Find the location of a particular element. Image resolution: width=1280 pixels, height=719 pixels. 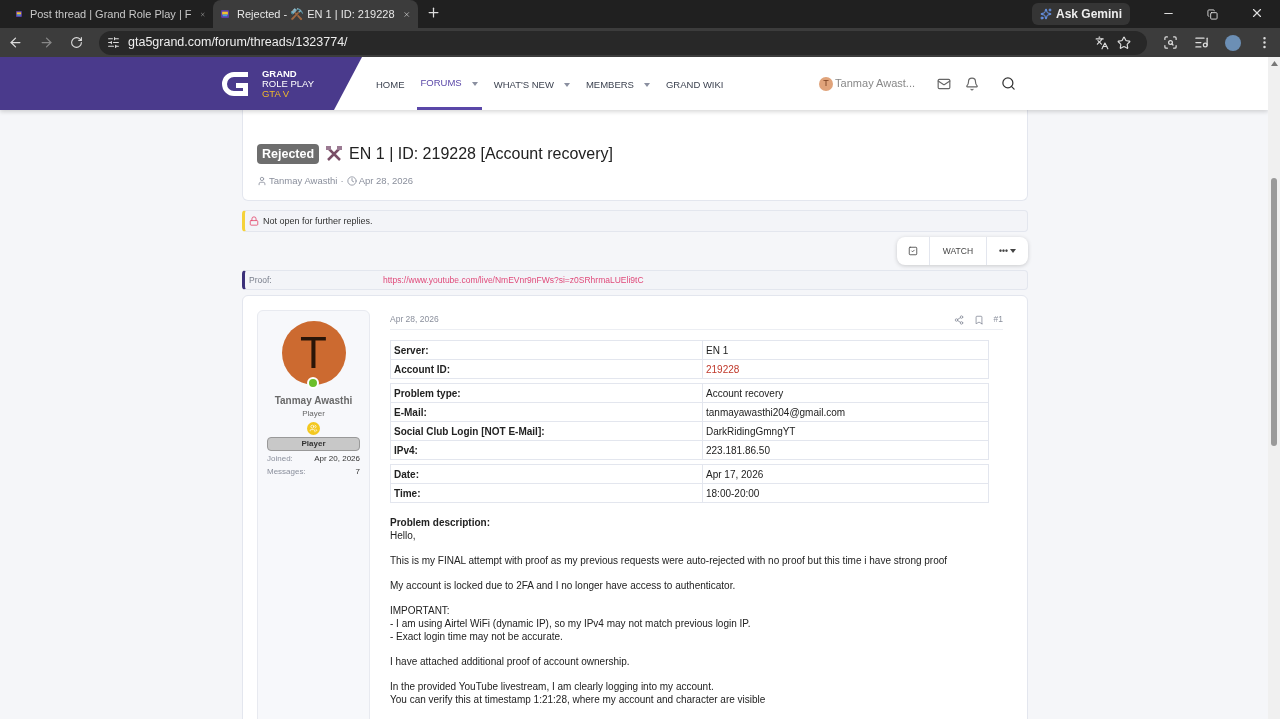

lock-icon is located at coordinates (254, 221).